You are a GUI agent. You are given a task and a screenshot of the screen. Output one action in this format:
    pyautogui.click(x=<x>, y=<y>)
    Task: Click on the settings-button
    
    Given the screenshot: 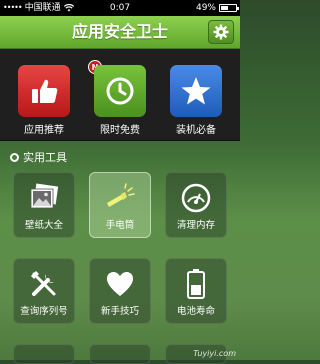 What is the action you would take?
    pyautogui.click(x=221, y=32)
    